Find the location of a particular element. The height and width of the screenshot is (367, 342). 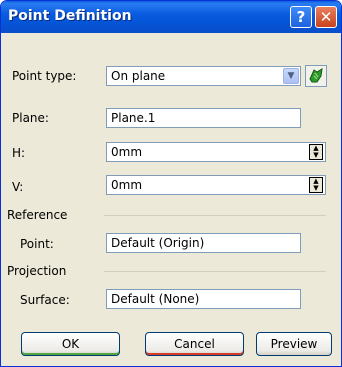

ok-button: OK is located at coordinates (70, 344).